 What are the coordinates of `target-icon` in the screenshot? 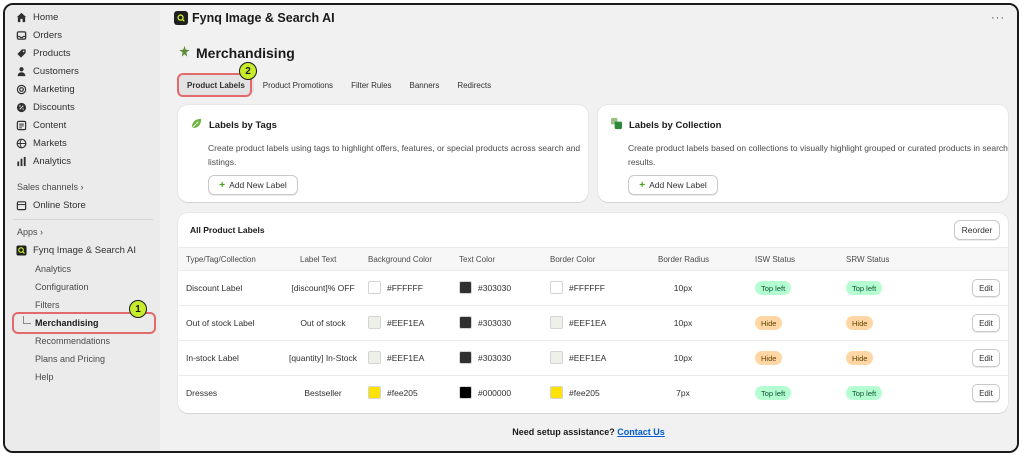 It's located at (21, 89).